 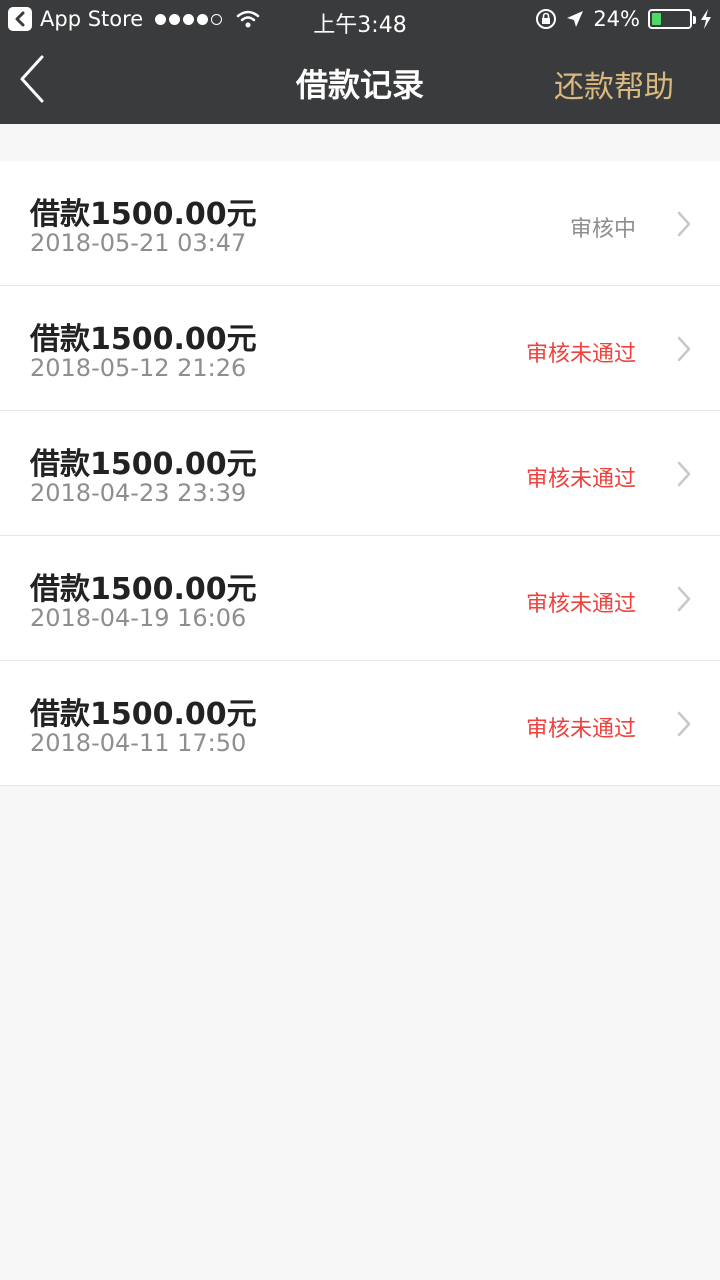 I want to click on loan-record-row: 借款1500.00元 2018-04-23 23:39 审核未通过, so click(x=360, y=473).